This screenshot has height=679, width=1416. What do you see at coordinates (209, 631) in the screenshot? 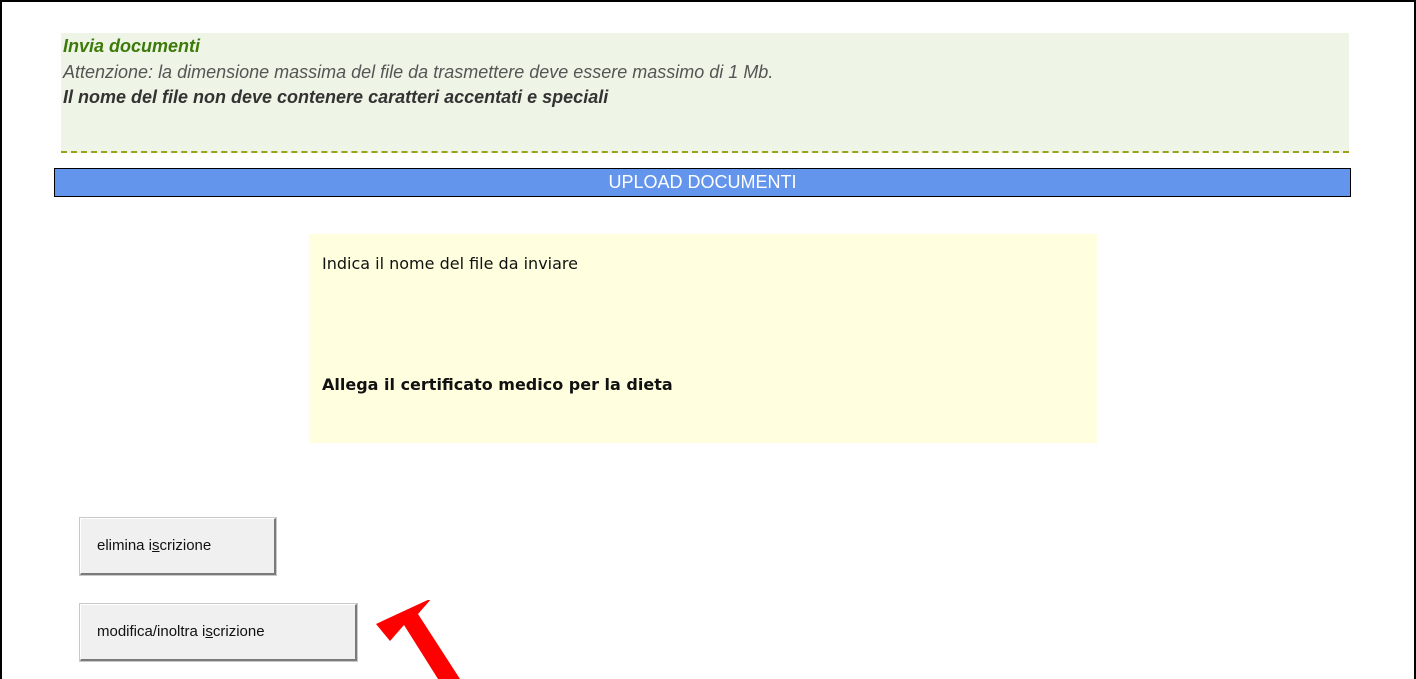
I see `submit-button-accelerator: s` at bounding box center [209, 631].